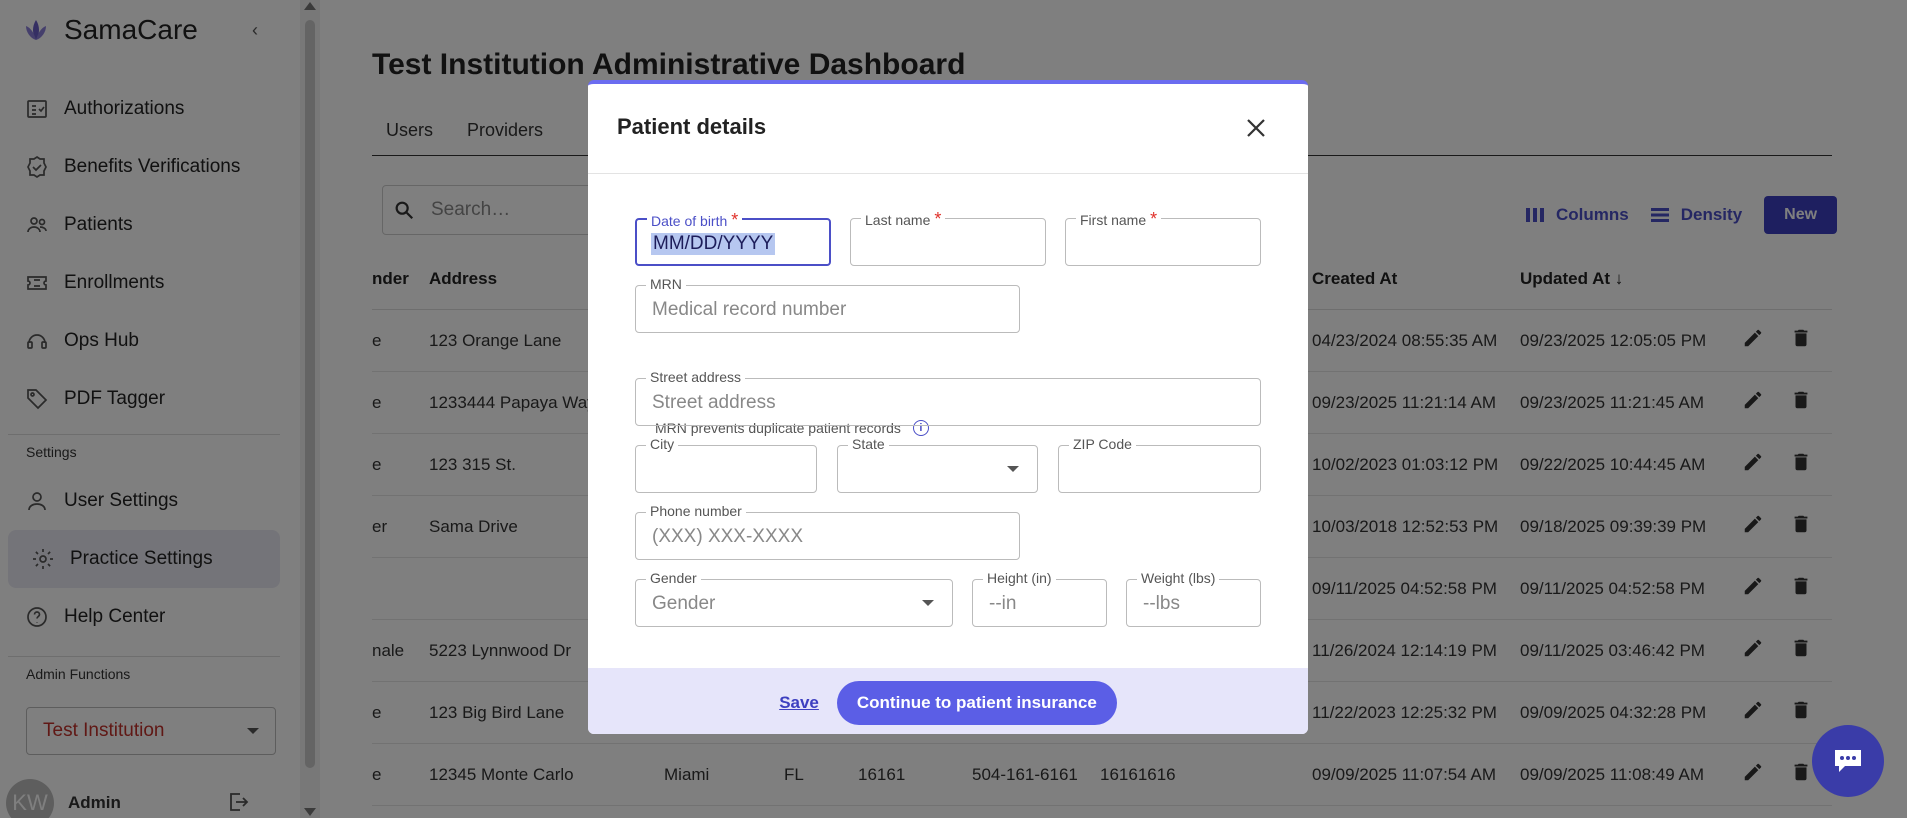 The height and width of the screenshot is (818, 1907). What do you see at coordinates (727, 536) in the screenshot?
I see `phone-number-placeholder: (XXX) XXX-XXXX` at bounding box center [727, 536].